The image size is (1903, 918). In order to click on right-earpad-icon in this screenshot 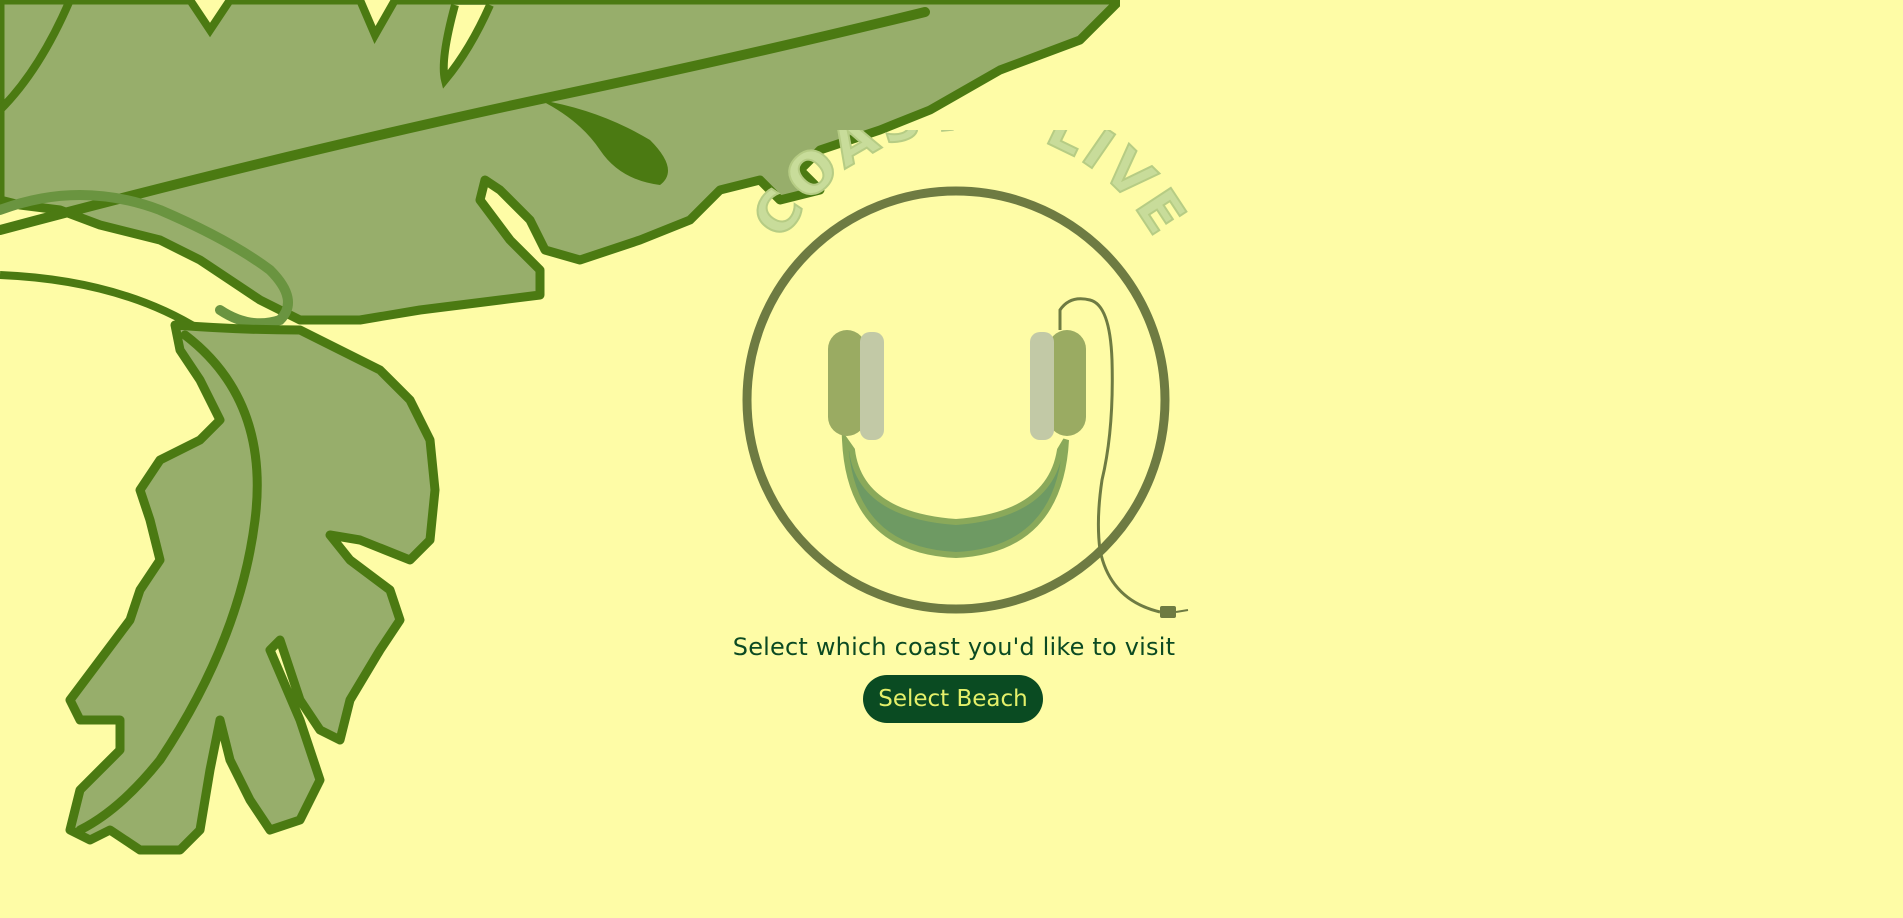, I will do `click(1042, 386)`.